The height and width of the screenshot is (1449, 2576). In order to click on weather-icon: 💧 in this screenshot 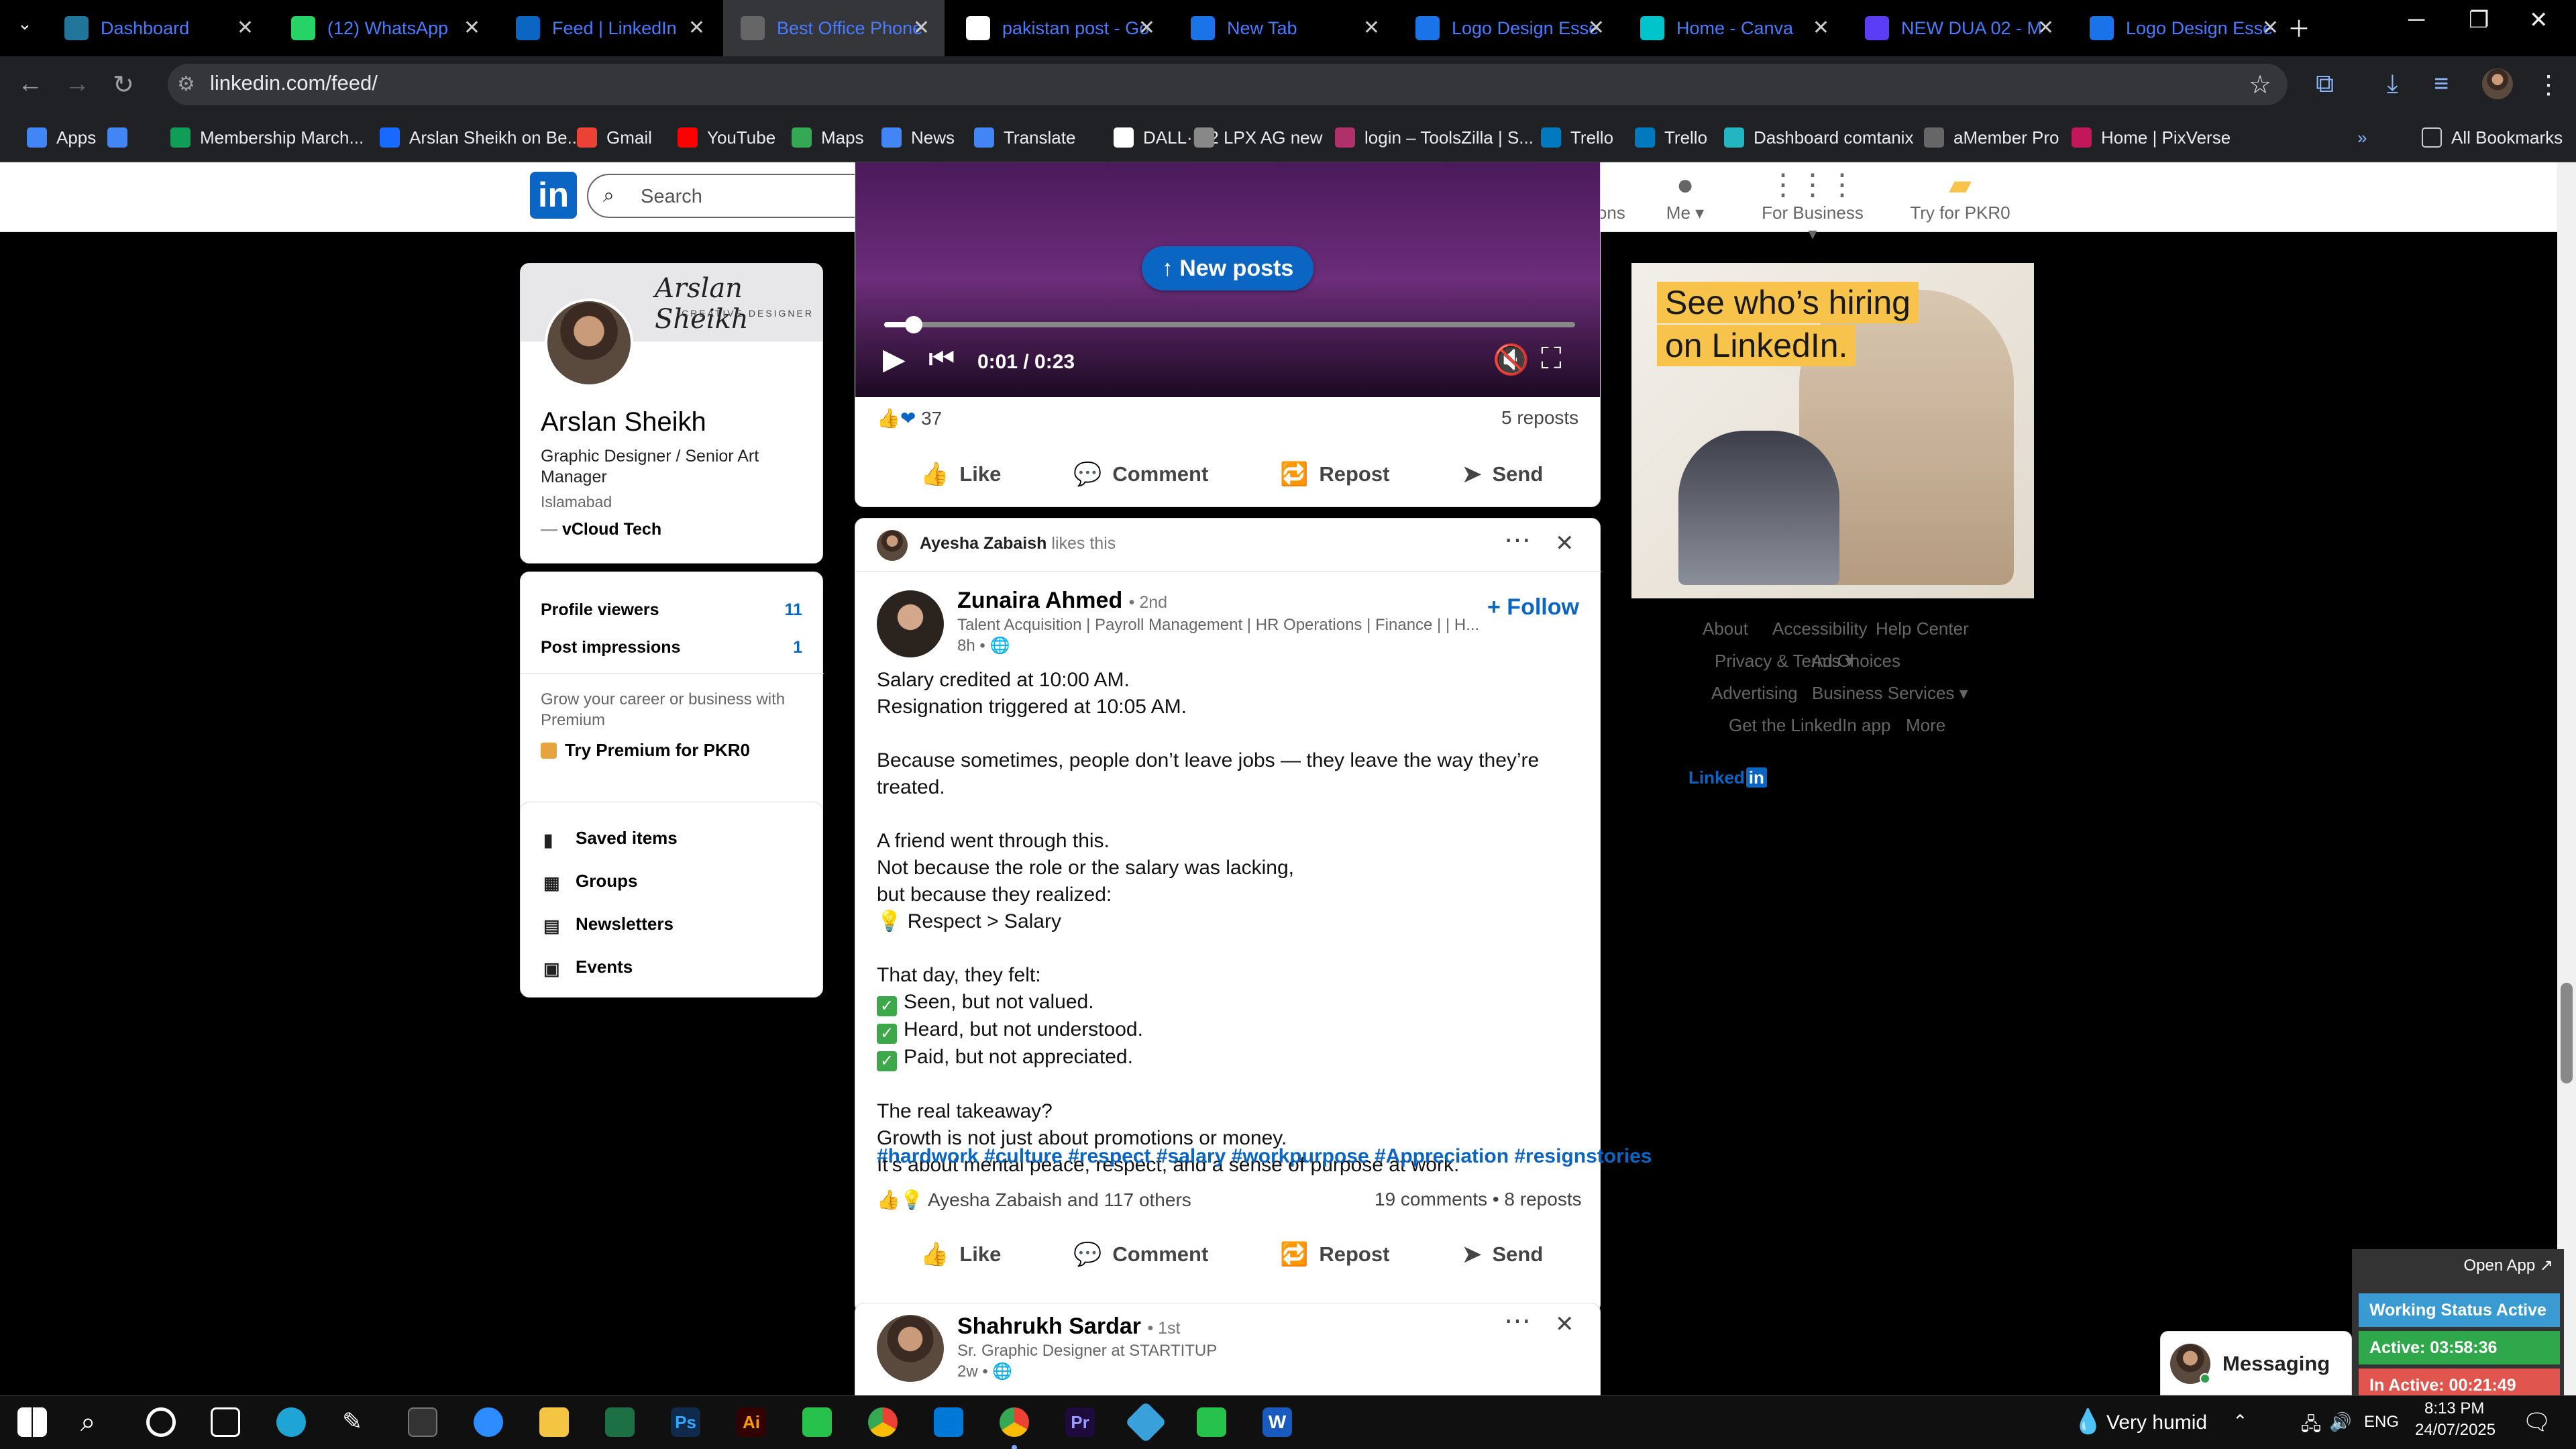, I will do `click(2088, 1421)`.